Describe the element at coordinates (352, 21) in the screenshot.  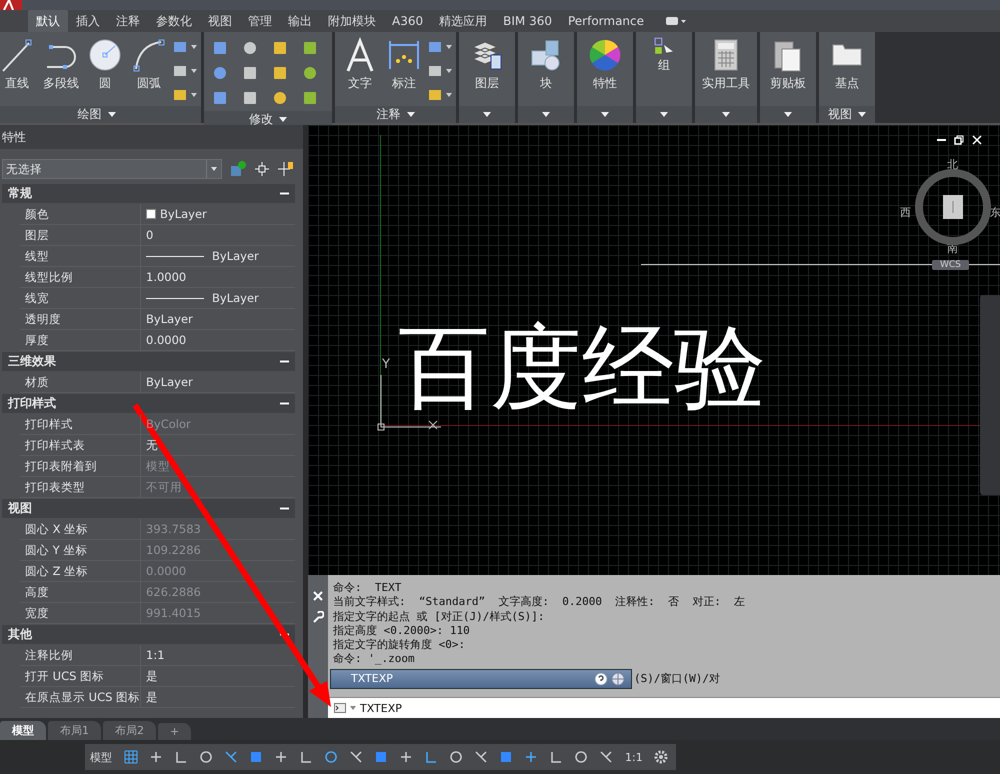
I see `ribbon-tab: 附加模块` at that location.